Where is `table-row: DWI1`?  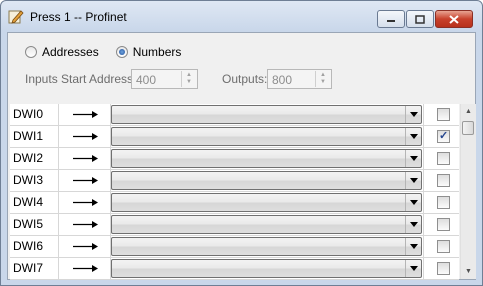
table-row: DWI1 is located at coordinates (234, 137).